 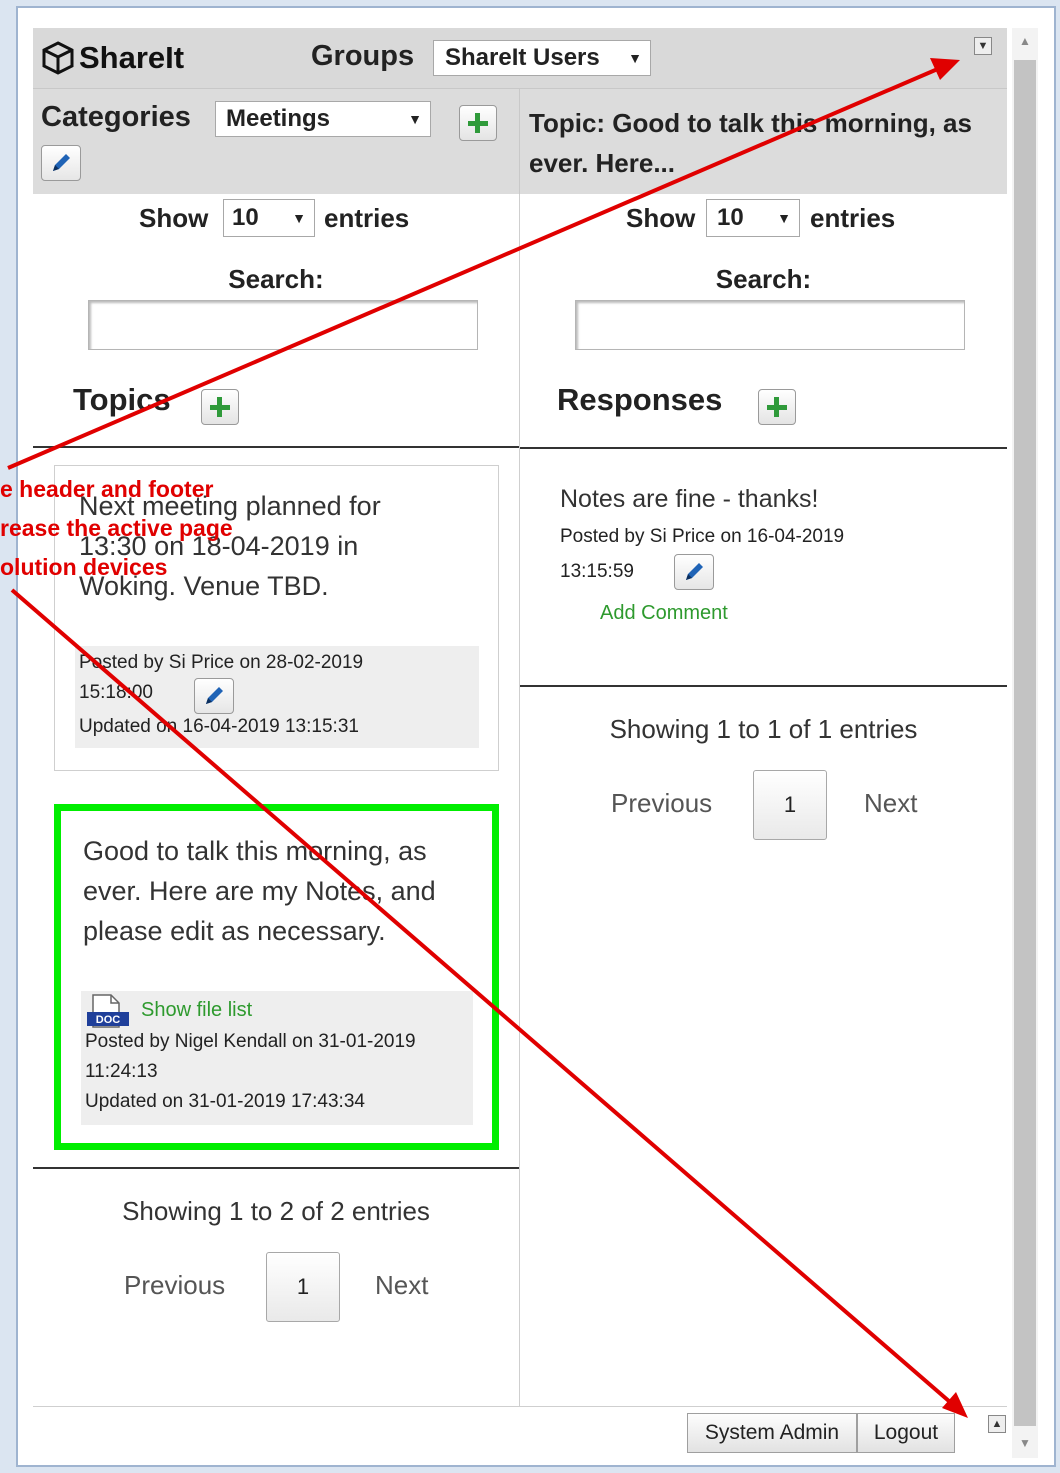 I want to click on annotation-line: rease the active page, so click(x=116, y=528).